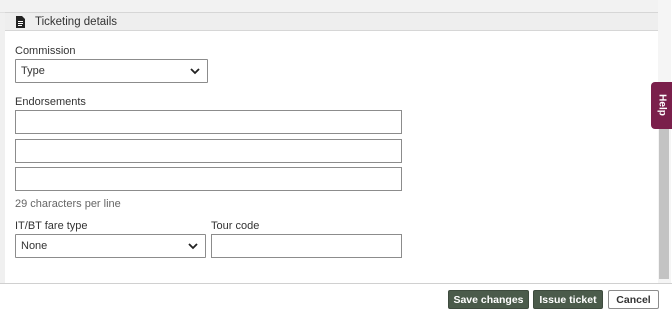 This screenshot has width=672, height=309. What do you see at coordinates (50, 102) in the screenshot?
I see `endorsements-label: Endorsements` at bounding box center [50, 102].